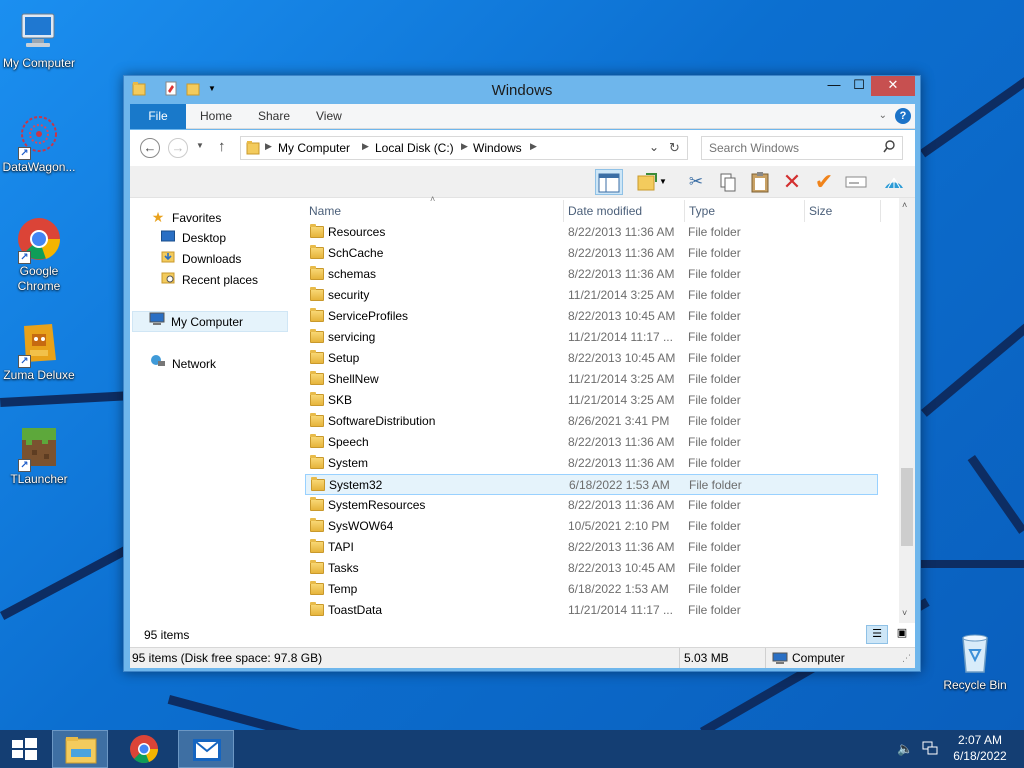  What do you see at coordinates (186, 217) in the screenshot?
I see `nav-favorites: ★ Favorites` at bounding box center [186, 217].